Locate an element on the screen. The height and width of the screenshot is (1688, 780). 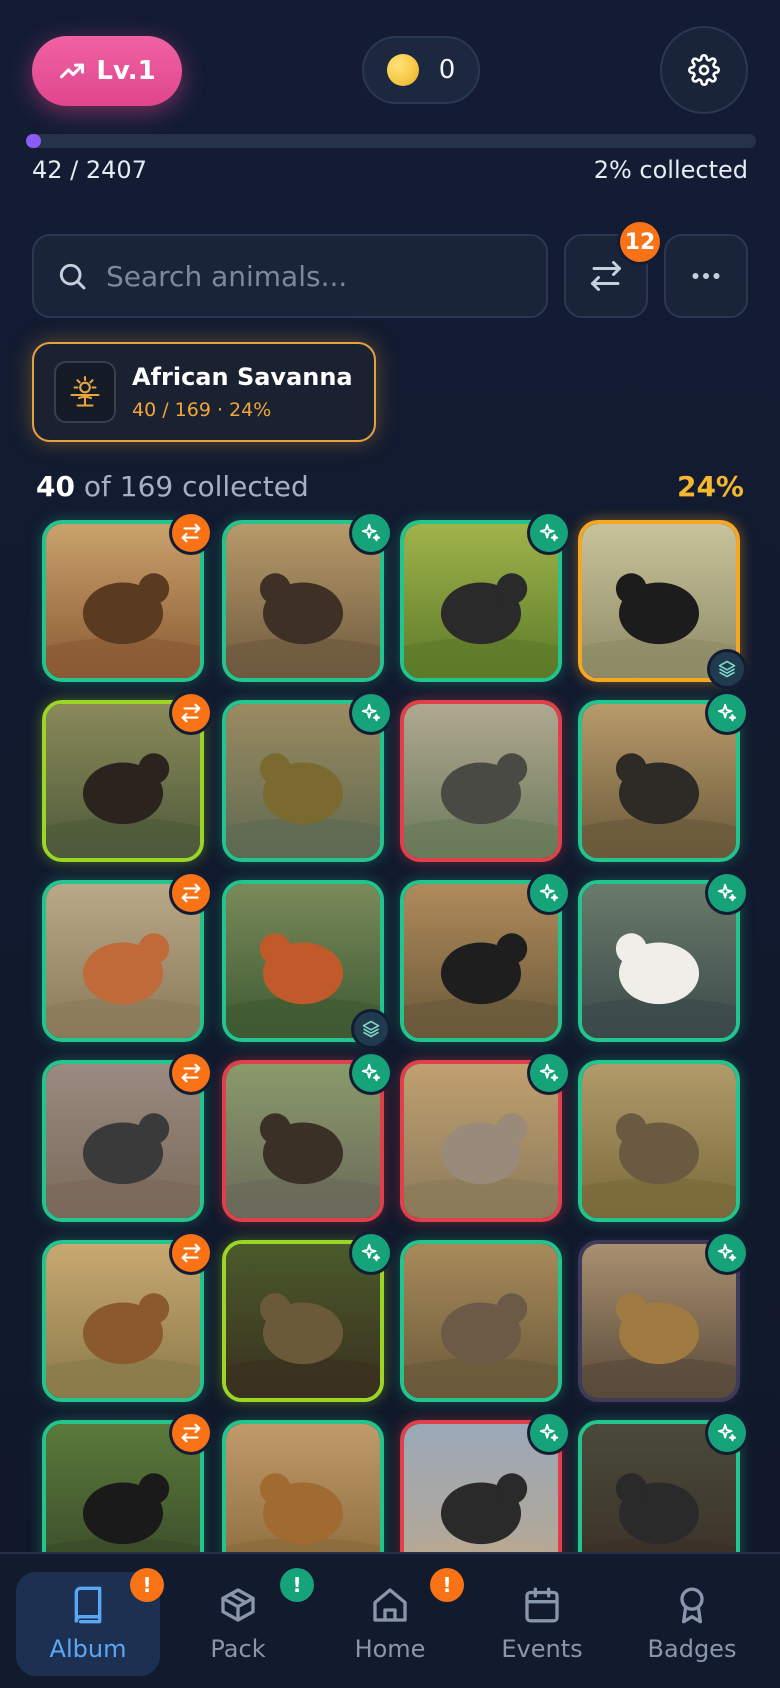
collected-percent: 24% is located at coordinates (710, 486).